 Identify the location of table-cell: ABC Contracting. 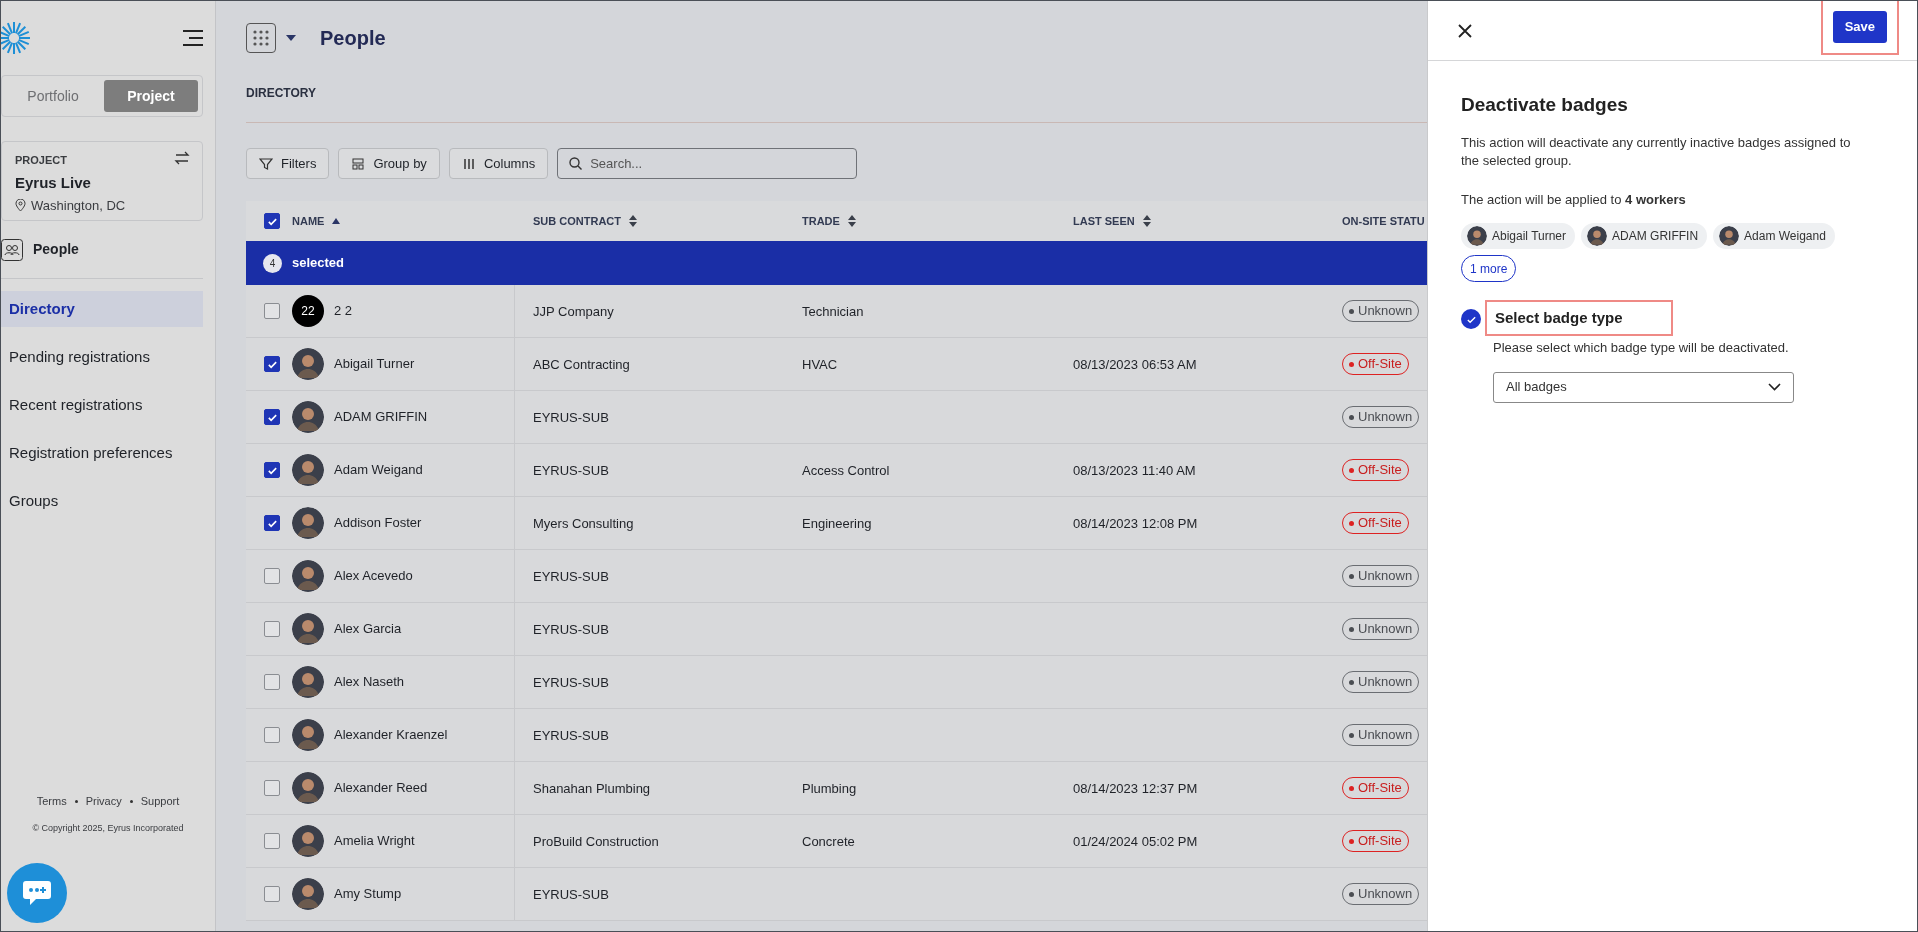
(581, 364).